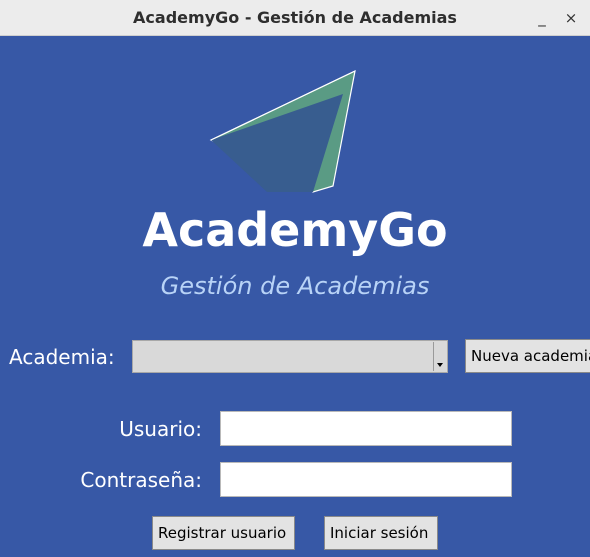 The image size is (590, 557). Describe the element at coordinates (366, 479) in the screenshot. I see `password-input` at that location.